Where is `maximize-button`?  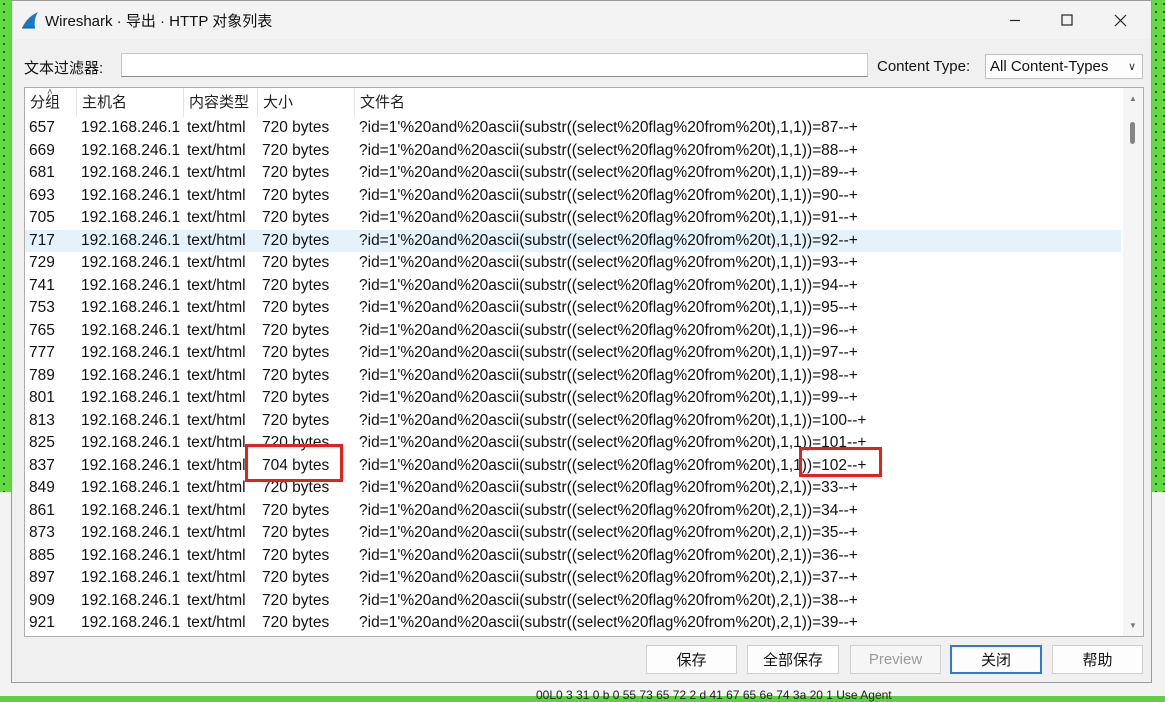
maximize-button is located at coordinates (1067, 20).